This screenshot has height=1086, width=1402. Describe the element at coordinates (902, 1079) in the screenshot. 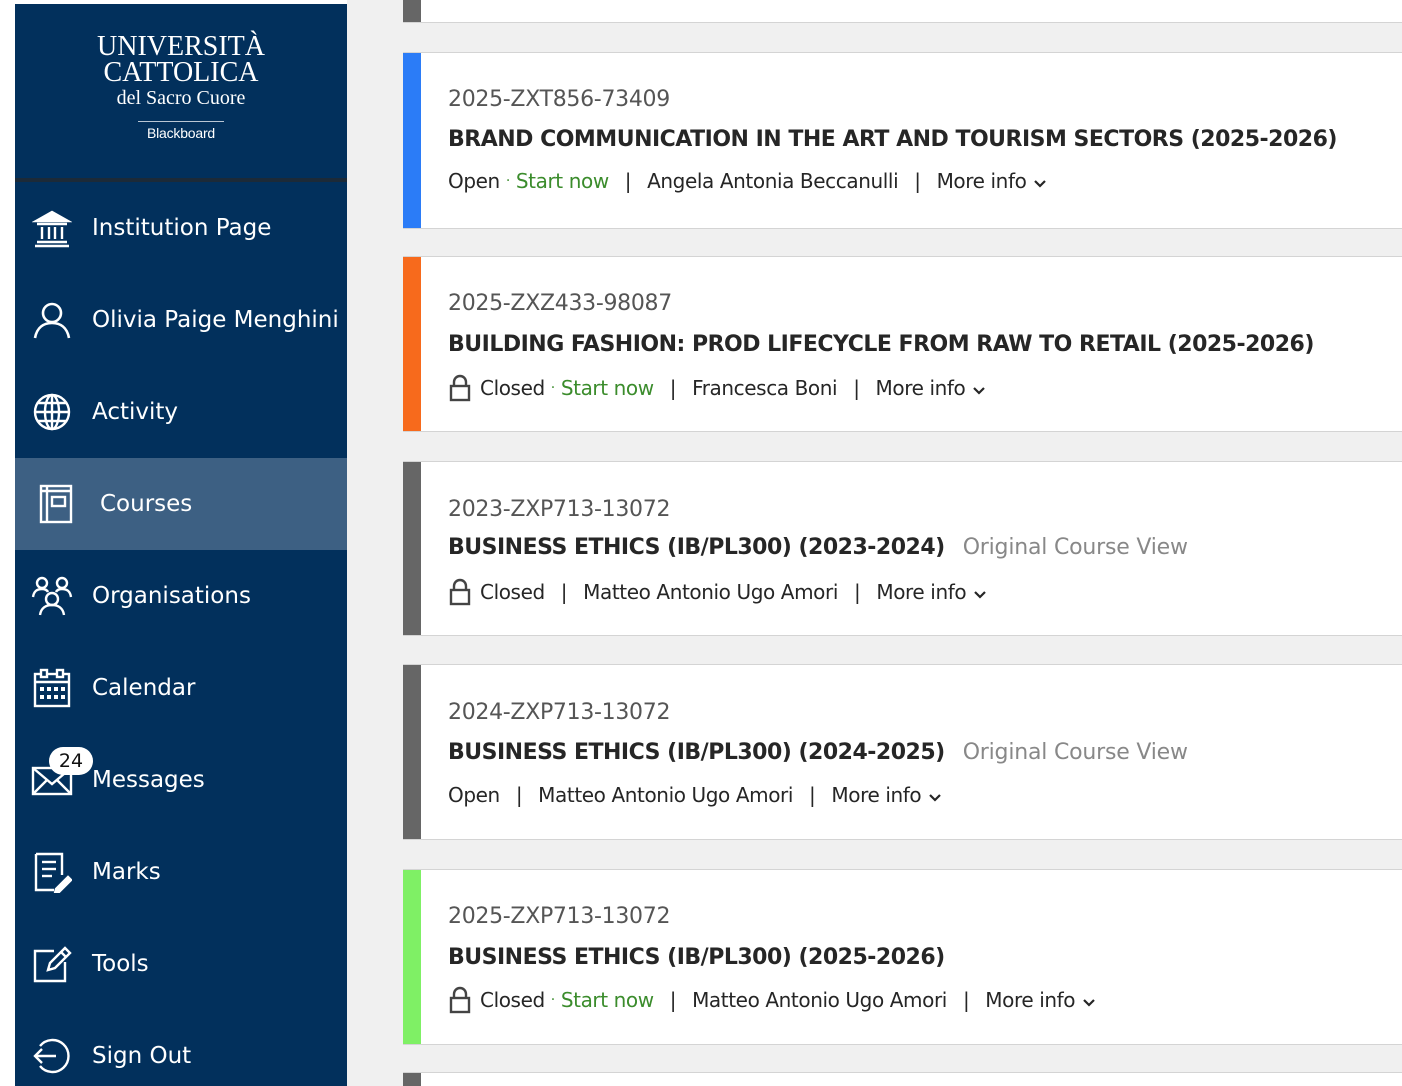

I see `course-card-partial-bottom` at that location.